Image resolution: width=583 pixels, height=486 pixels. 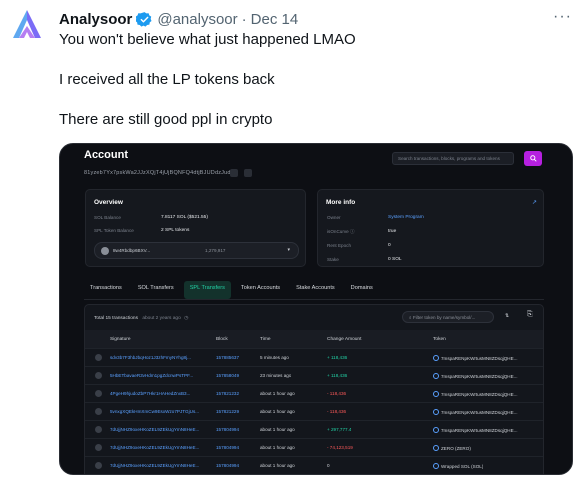 What do you see at coordinates (227, 411) in the screenshot?
I see `block-cell: 157821229` at bounding box center [227, 411].